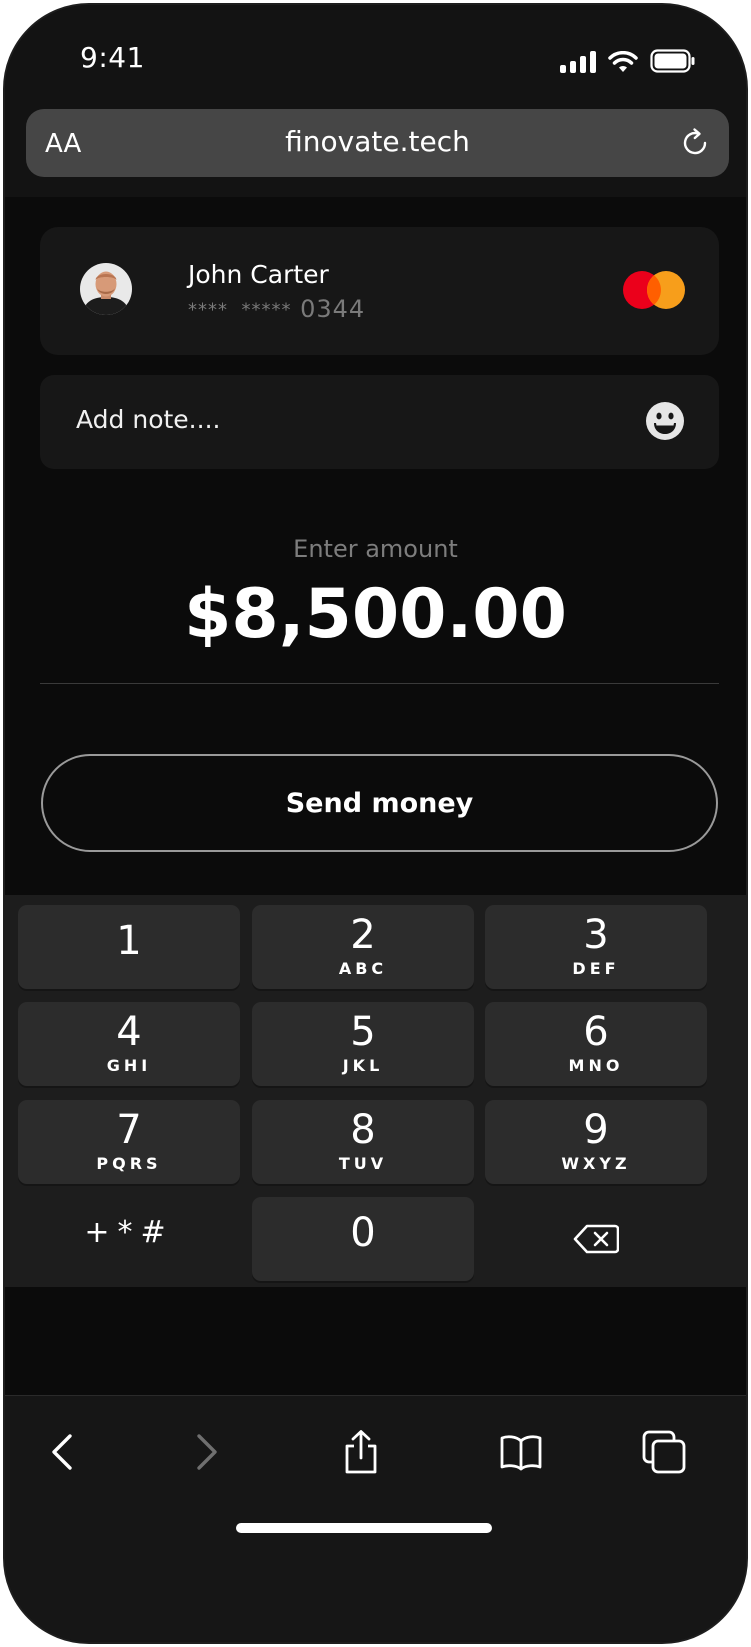 The height and width of the screenshot is (1647, 751). Describe the element at coordinates (129, 1163) in the screenshot. I see `key-letters: PQRS` at that location.